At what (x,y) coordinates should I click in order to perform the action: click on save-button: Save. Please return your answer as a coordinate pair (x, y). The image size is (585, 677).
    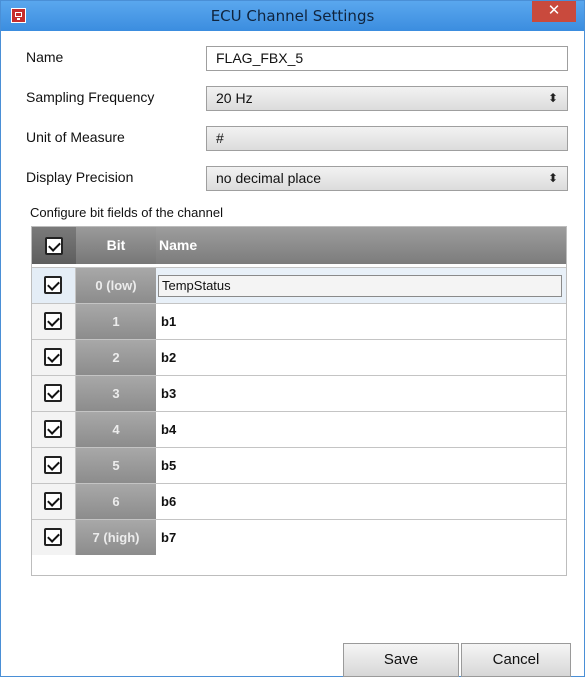
    Looking at the image, I should click on (401, 660).